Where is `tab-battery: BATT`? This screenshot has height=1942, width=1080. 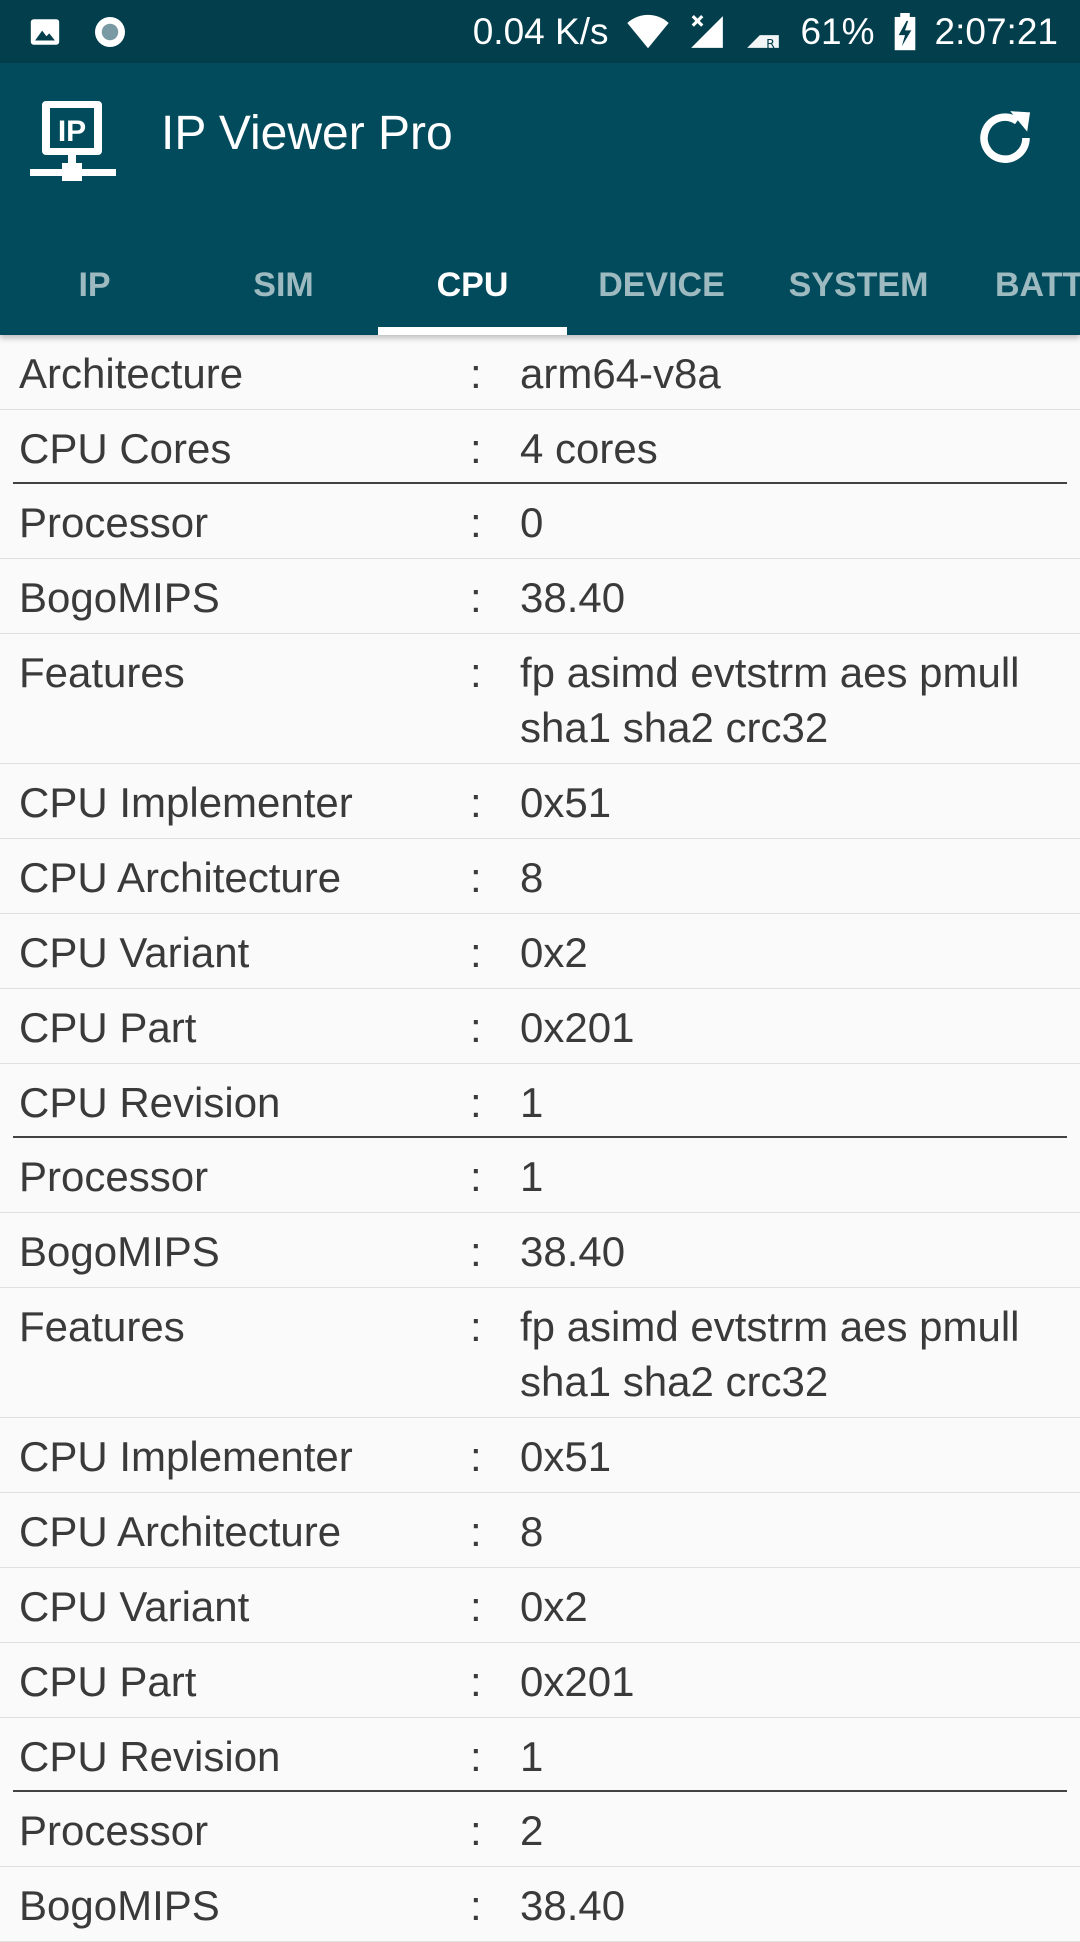 tab-battery: BATT is located at coordinates (1020, 285).